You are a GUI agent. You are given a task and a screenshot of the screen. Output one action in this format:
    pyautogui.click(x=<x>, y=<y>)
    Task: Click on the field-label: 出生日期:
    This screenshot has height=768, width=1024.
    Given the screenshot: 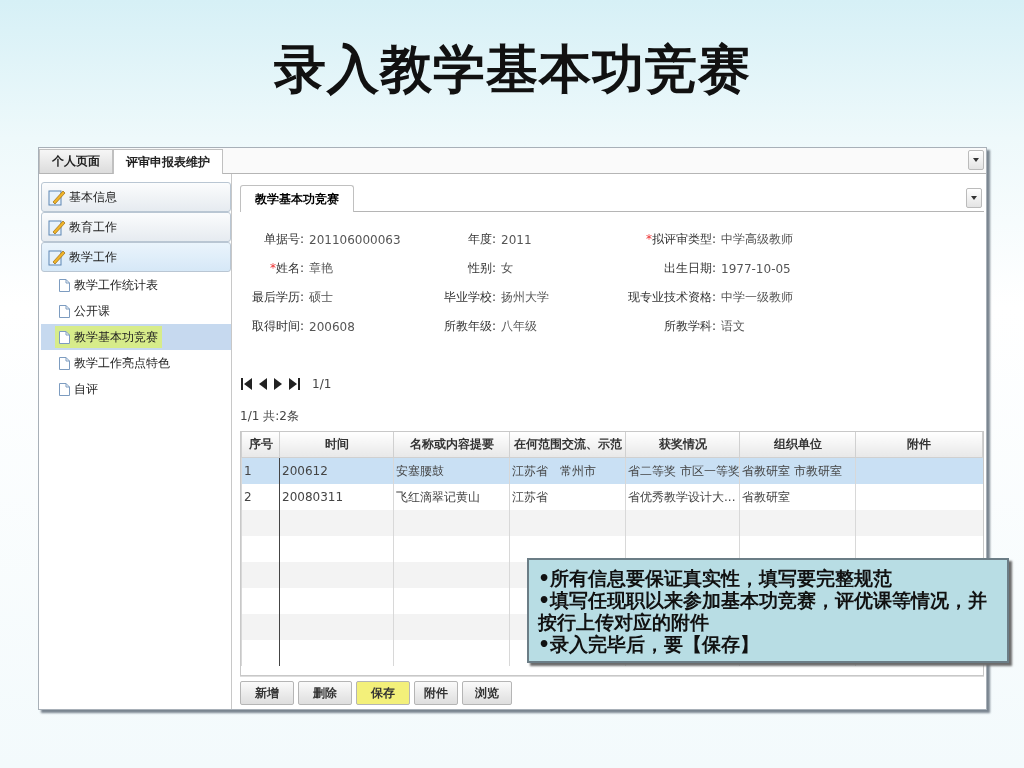 What is the action you would take?
    pyautogui.click(x=689, y=268)
    